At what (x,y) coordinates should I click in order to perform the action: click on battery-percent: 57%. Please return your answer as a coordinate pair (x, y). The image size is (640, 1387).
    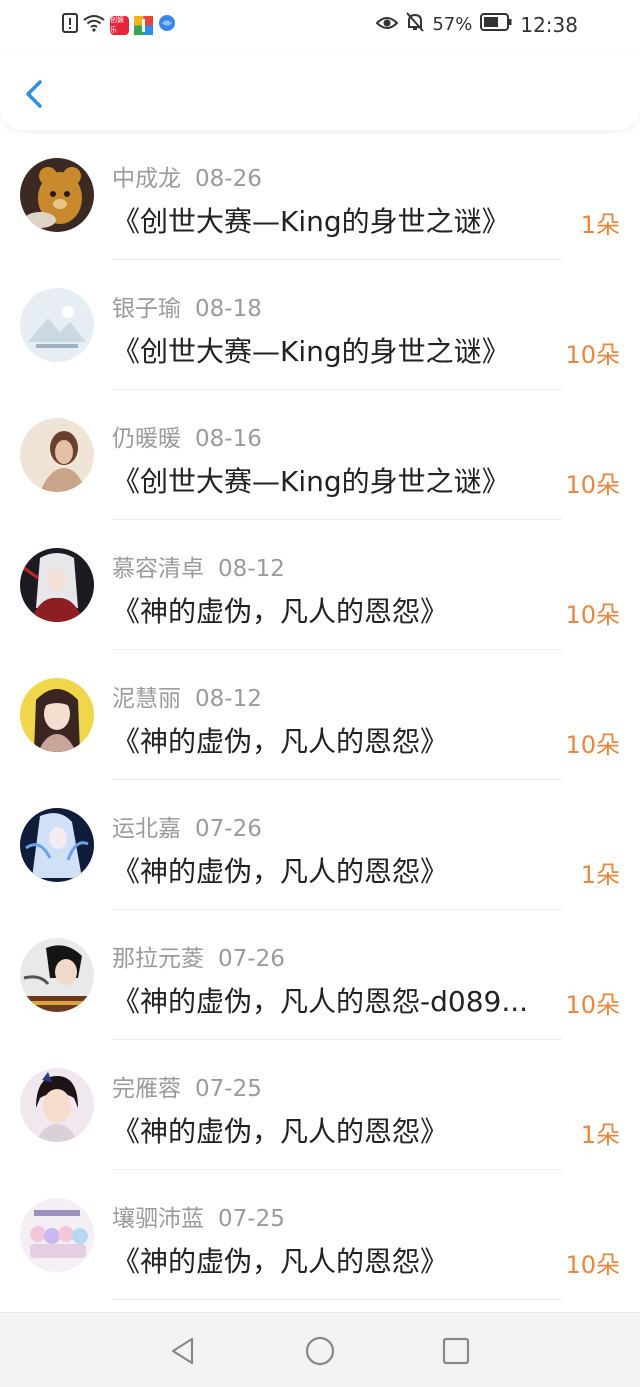
    Looking at the image, I should click on (452, 24).